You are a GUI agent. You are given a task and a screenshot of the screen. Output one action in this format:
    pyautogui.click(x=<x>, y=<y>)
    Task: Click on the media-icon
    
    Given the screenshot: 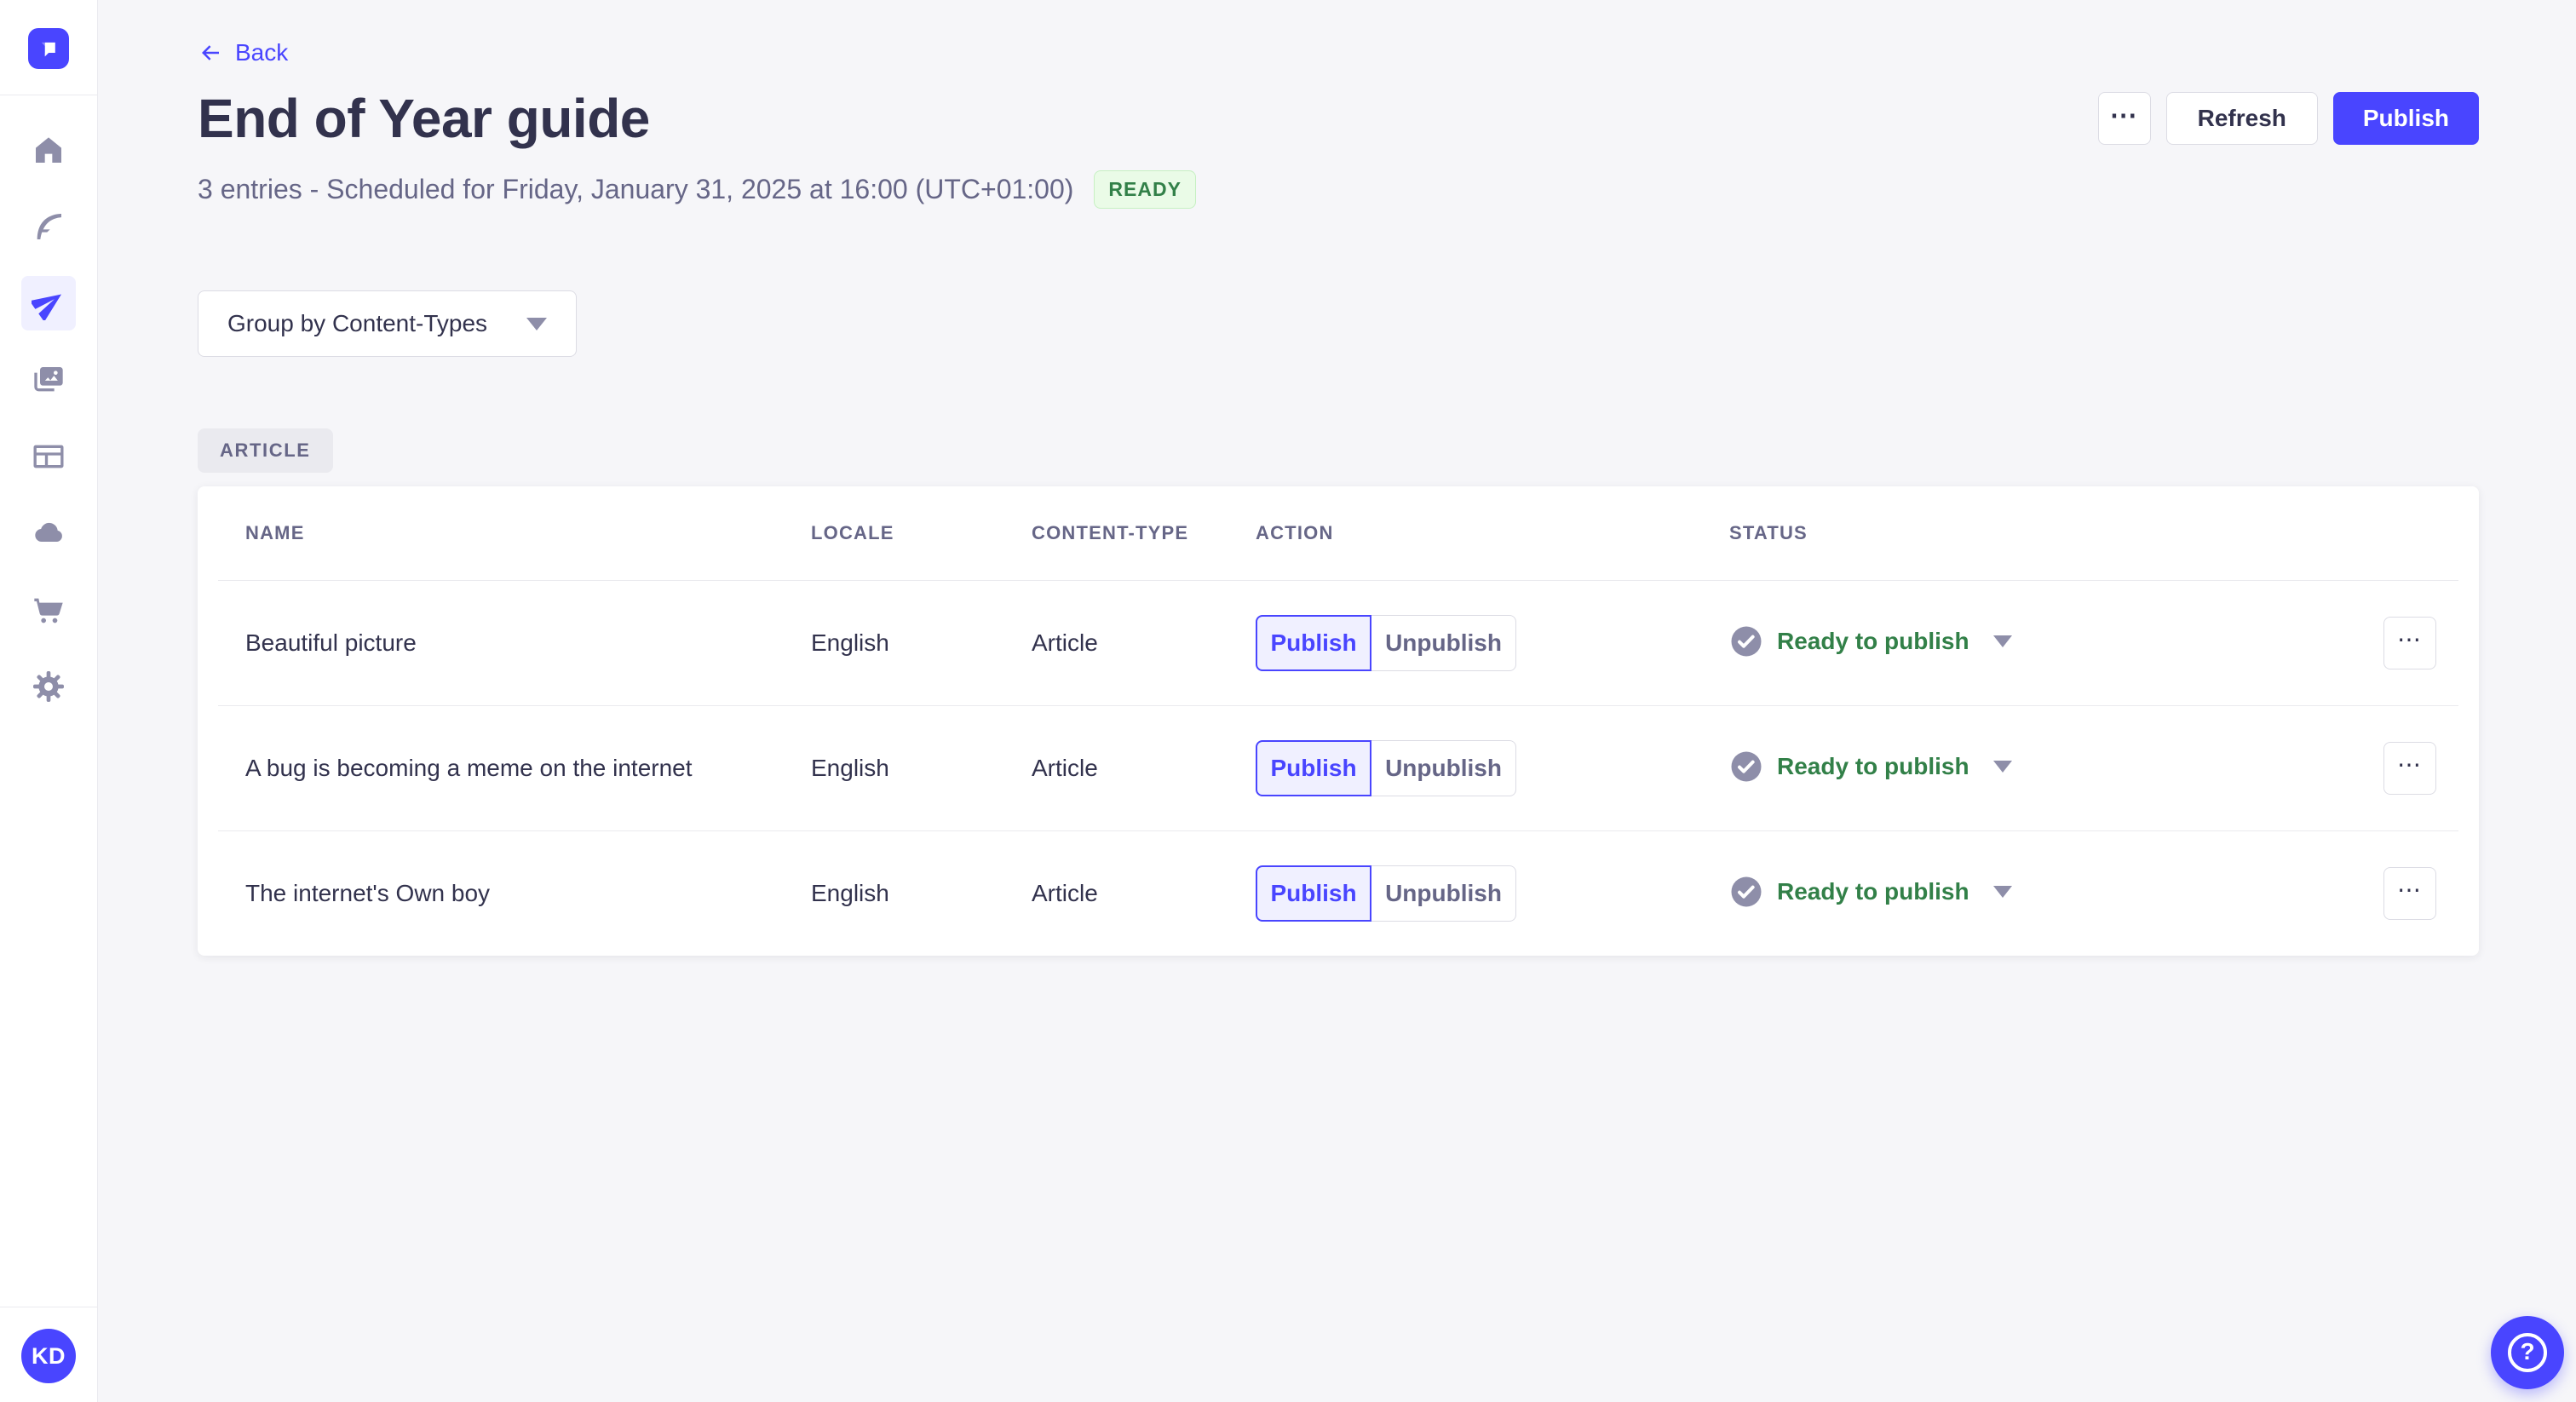 What is the action you would take?
    pyautogui.click(x=49, y=379)
    